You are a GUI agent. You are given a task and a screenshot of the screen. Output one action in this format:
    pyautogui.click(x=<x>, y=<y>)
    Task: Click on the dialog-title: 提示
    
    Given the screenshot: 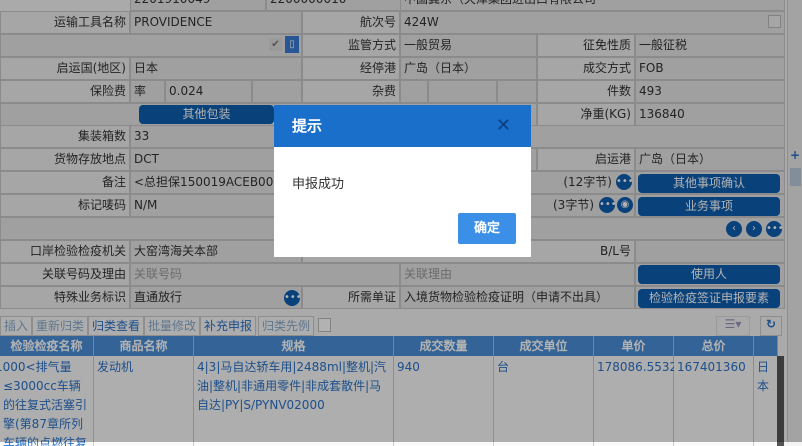 What is the action you would take?
    pyautogui.click(x=307, y=126)
    